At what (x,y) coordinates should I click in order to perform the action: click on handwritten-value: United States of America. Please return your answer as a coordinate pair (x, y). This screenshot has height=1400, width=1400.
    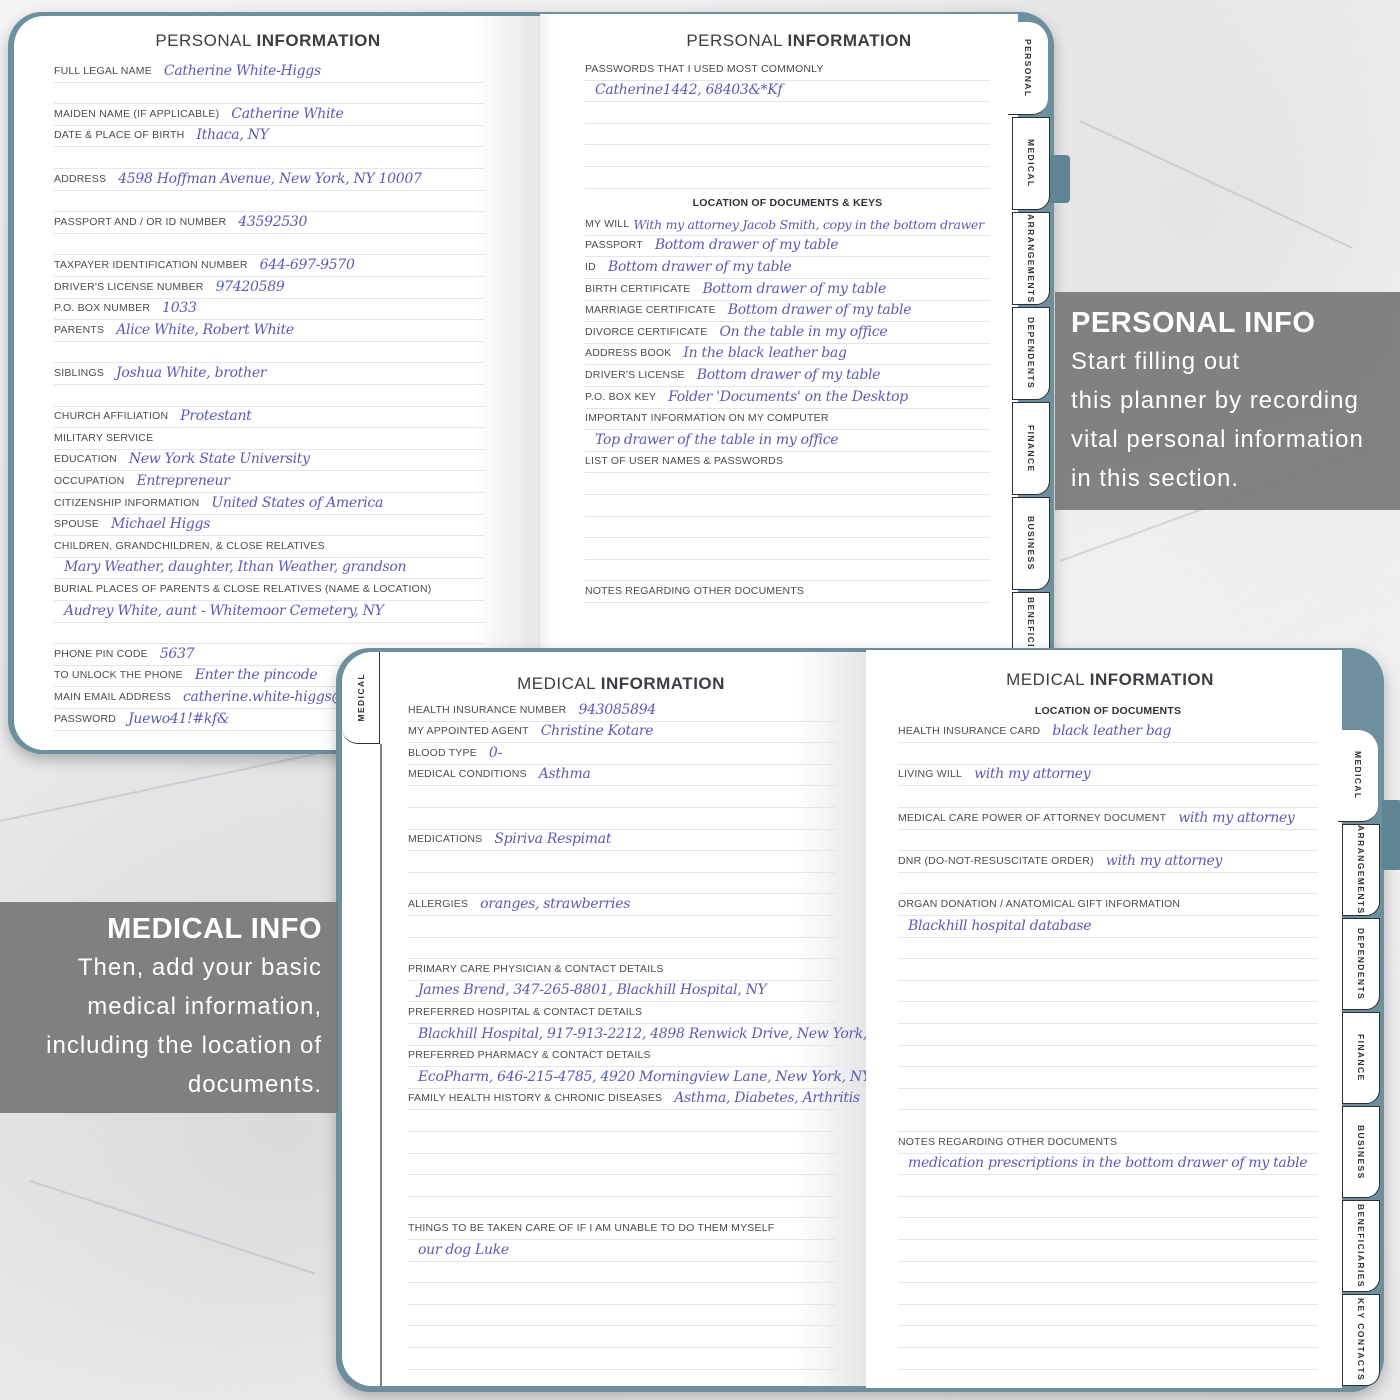
    Looking at the image, I should click on (297, 504).